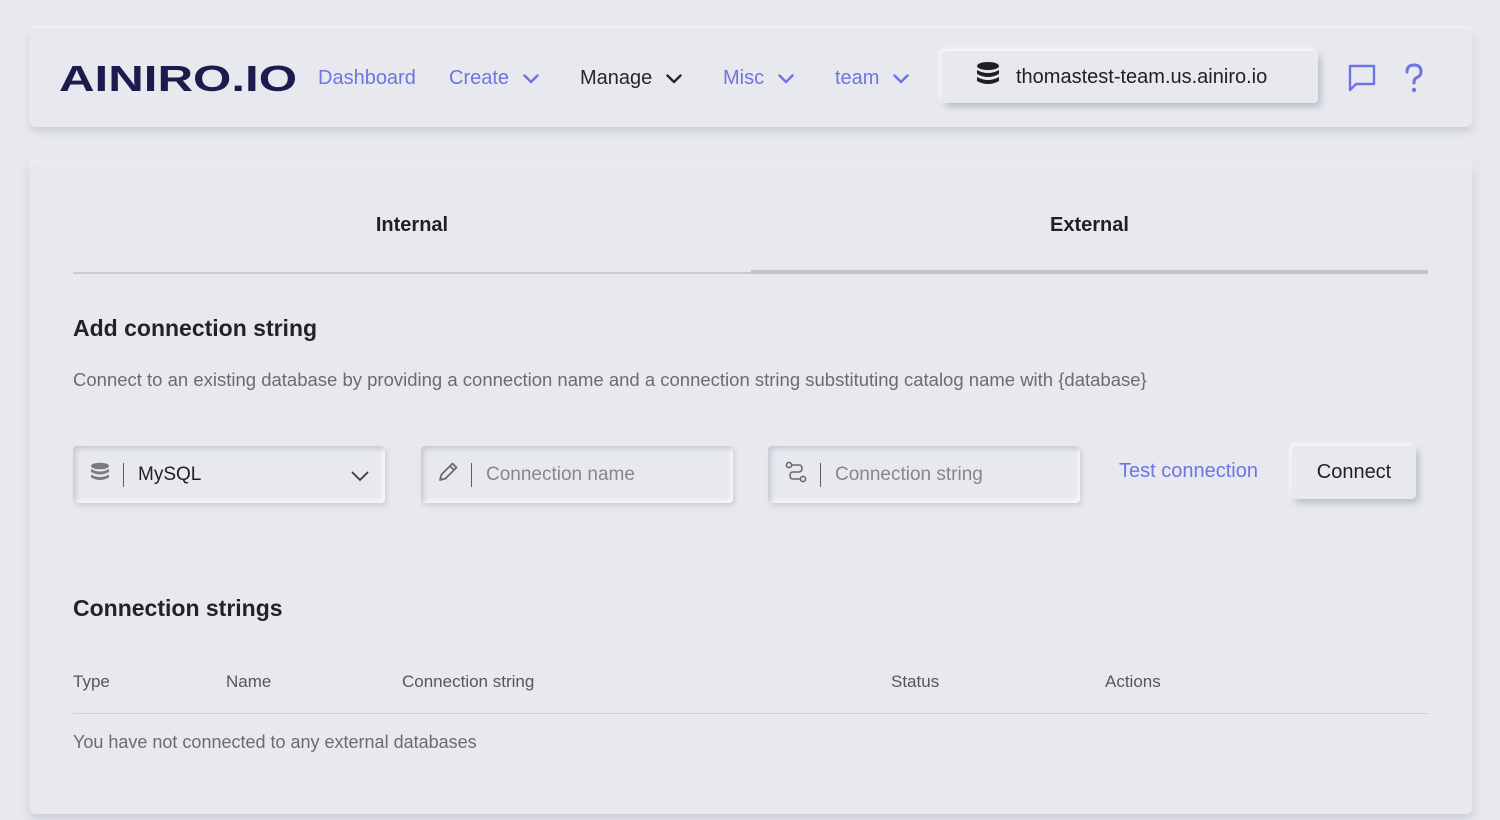 The height and width of the screenshot is (820, 1500). Describe the element at coordinates (1362, 80) in the screenshot. I see `chat-icon` at that location.